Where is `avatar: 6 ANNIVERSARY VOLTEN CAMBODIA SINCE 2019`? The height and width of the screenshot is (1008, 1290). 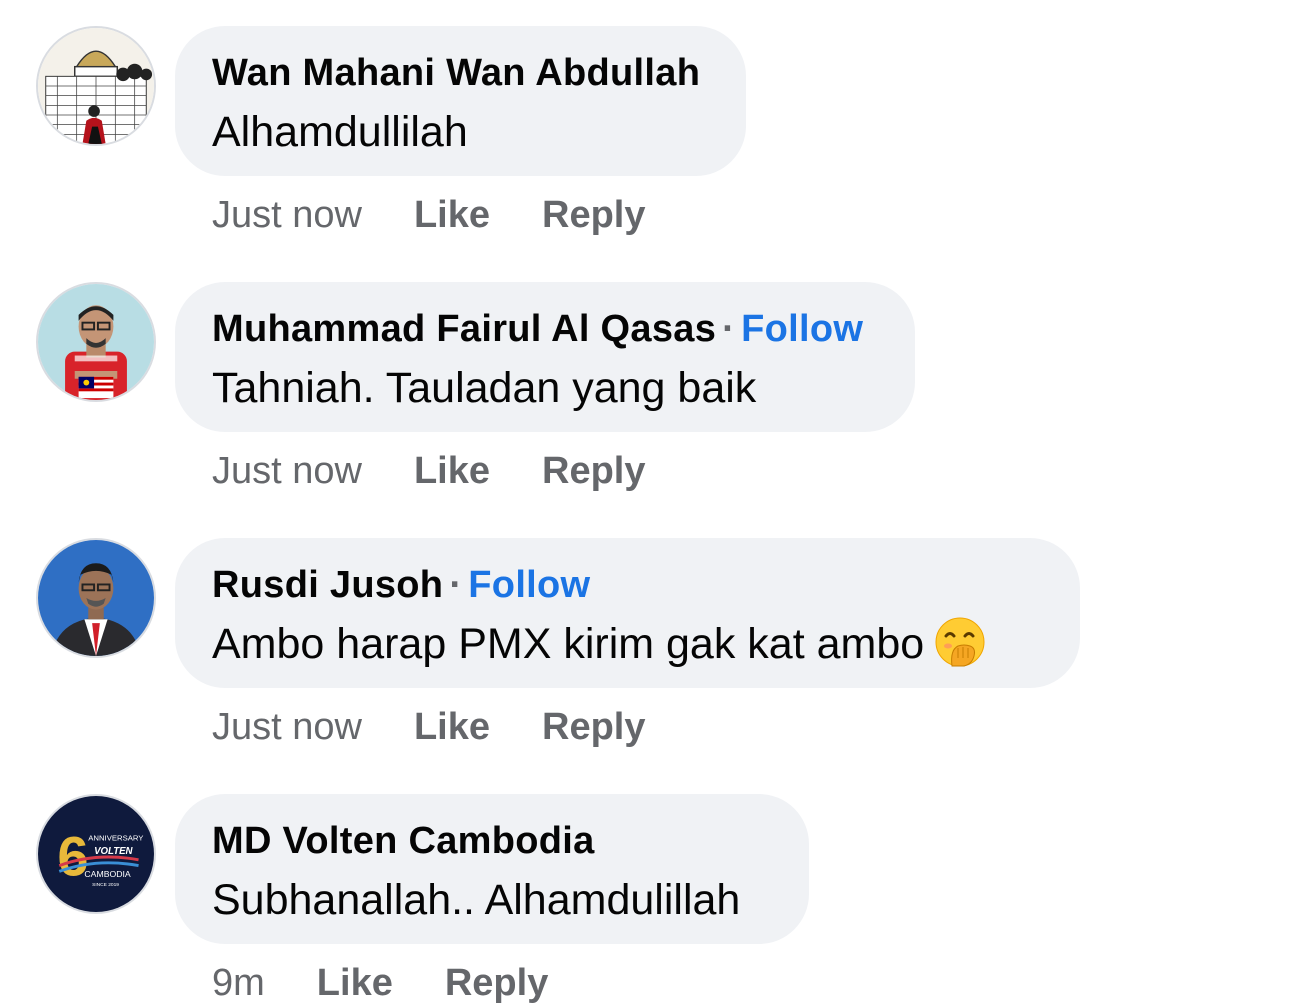 avatar: 6 ANNIVERSARY VOLTEN CAMBODIA SINCE 2019 is located at coordinates (96, 854).